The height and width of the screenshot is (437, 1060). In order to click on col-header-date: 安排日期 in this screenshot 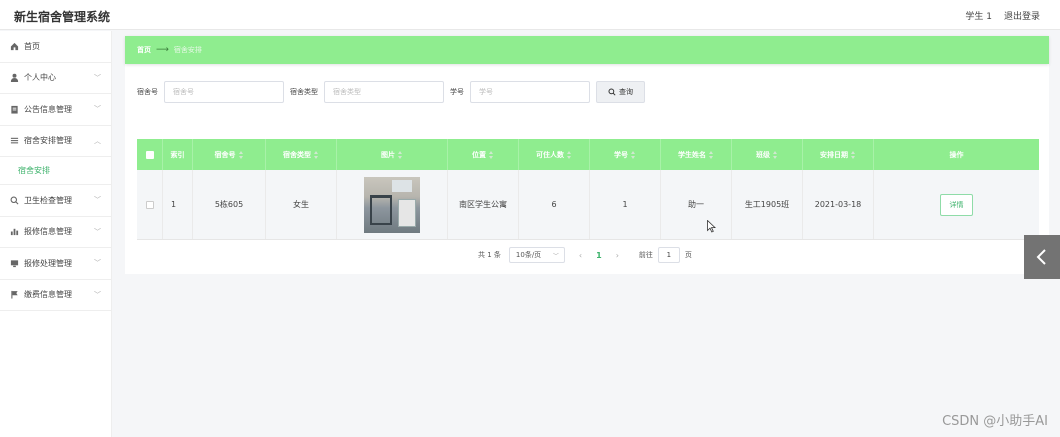, I will do `click(838, 154)`.